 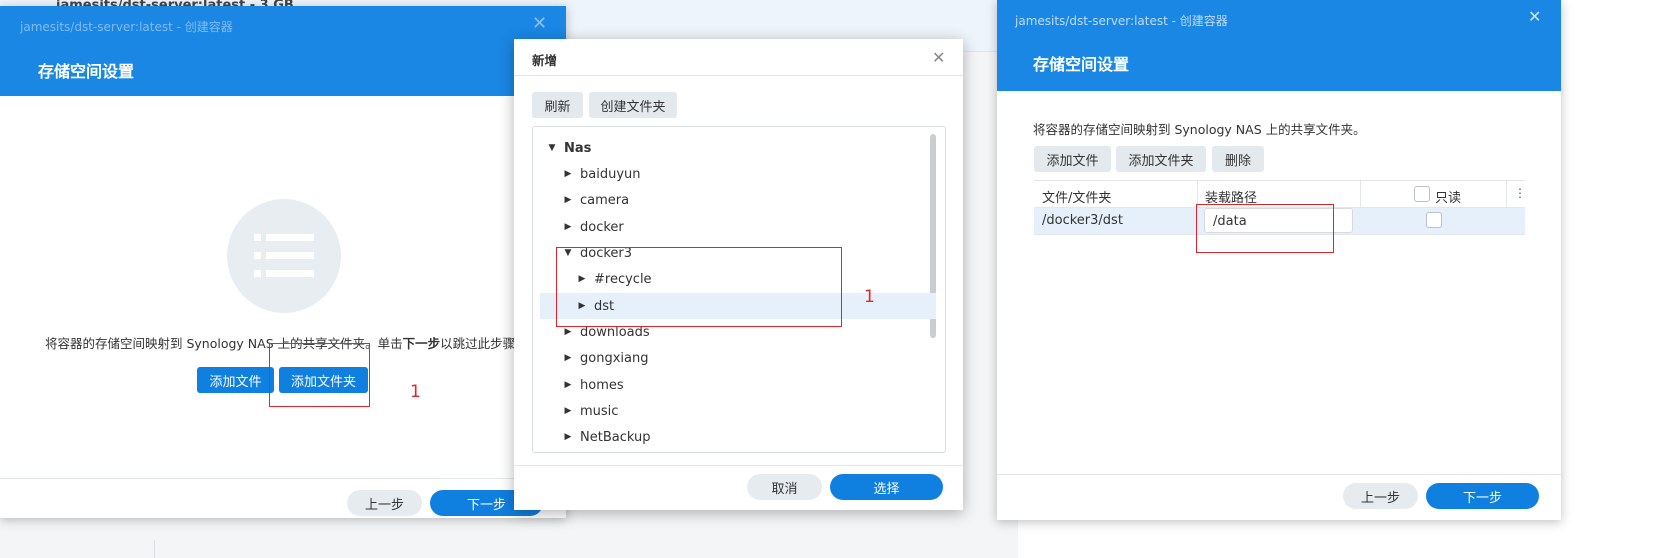 What do you see at coordinates (739, 437) in the screenshot?
I see `tree-item-netbackup: ▶ NetBackup` at bounding box center [739, 437].